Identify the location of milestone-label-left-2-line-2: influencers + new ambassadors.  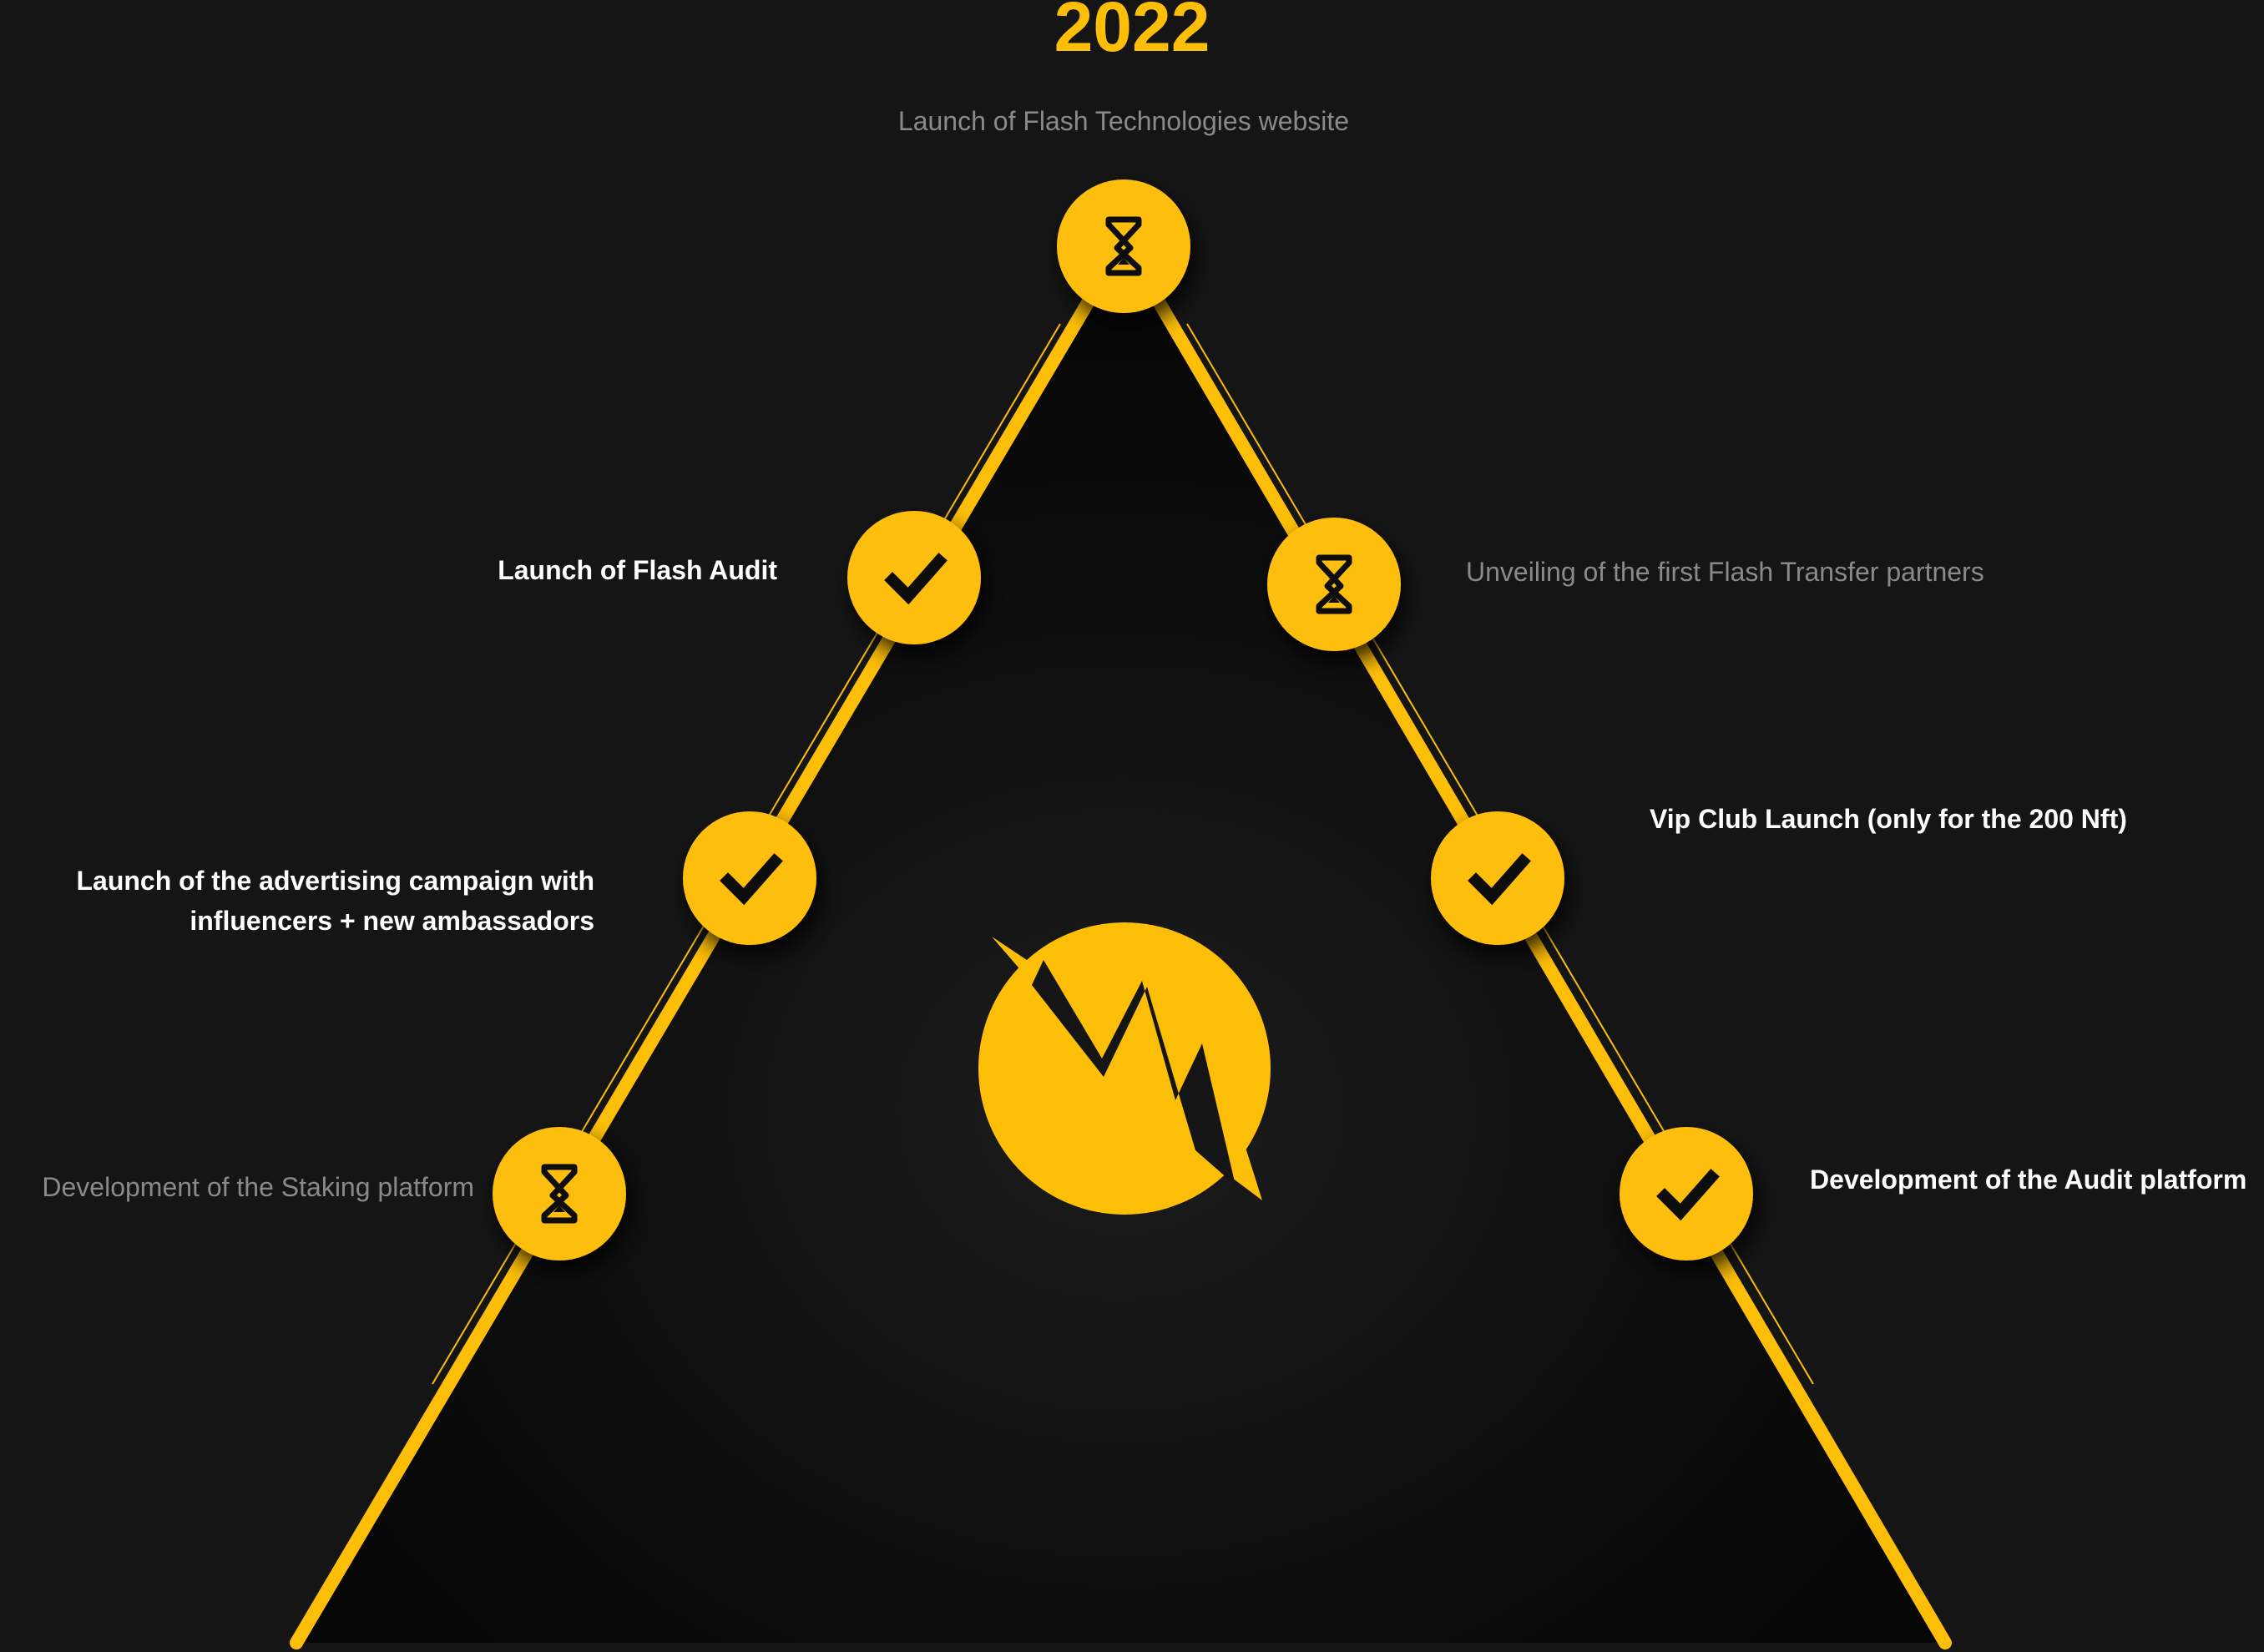
(392, 921).